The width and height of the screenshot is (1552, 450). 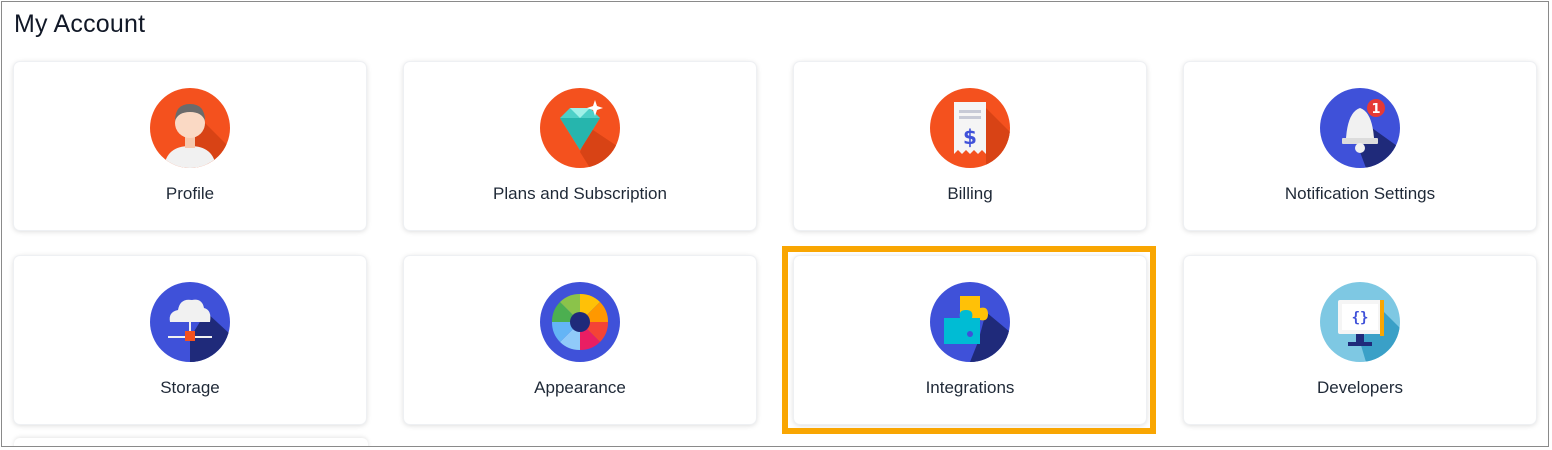 I want to click on card-integrations: Integrations, so click(x=970, y=340).